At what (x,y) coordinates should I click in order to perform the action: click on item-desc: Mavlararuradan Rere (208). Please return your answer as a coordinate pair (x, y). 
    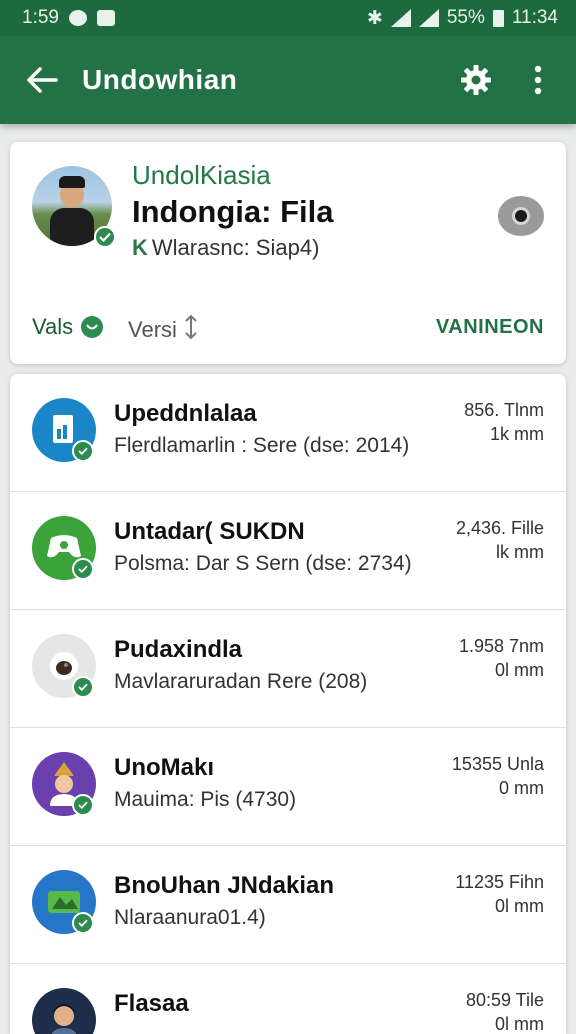
    Looking at the image, I should click on (241, 681).